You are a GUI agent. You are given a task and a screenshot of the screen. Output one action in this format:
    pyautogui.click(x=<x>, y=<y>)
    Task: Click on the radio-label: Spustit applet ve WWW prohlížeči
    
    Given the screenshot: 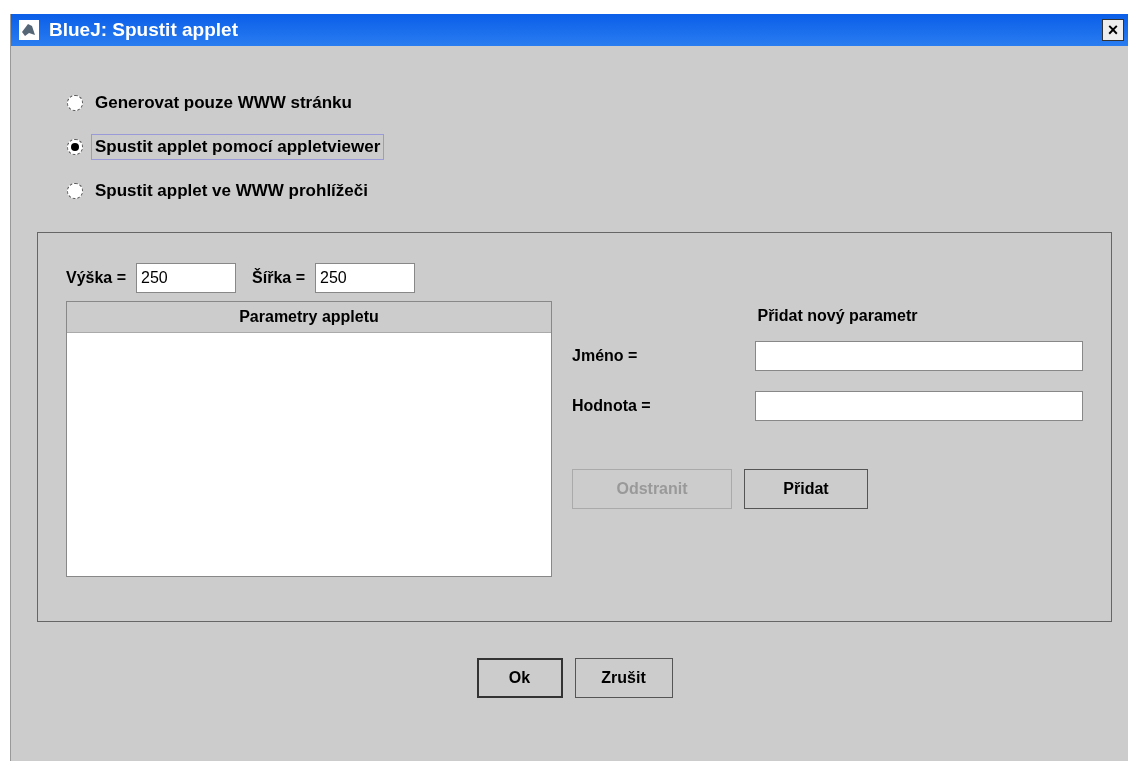 What is the action you would take?
    pyautogui.click(x=231, y=191)
    